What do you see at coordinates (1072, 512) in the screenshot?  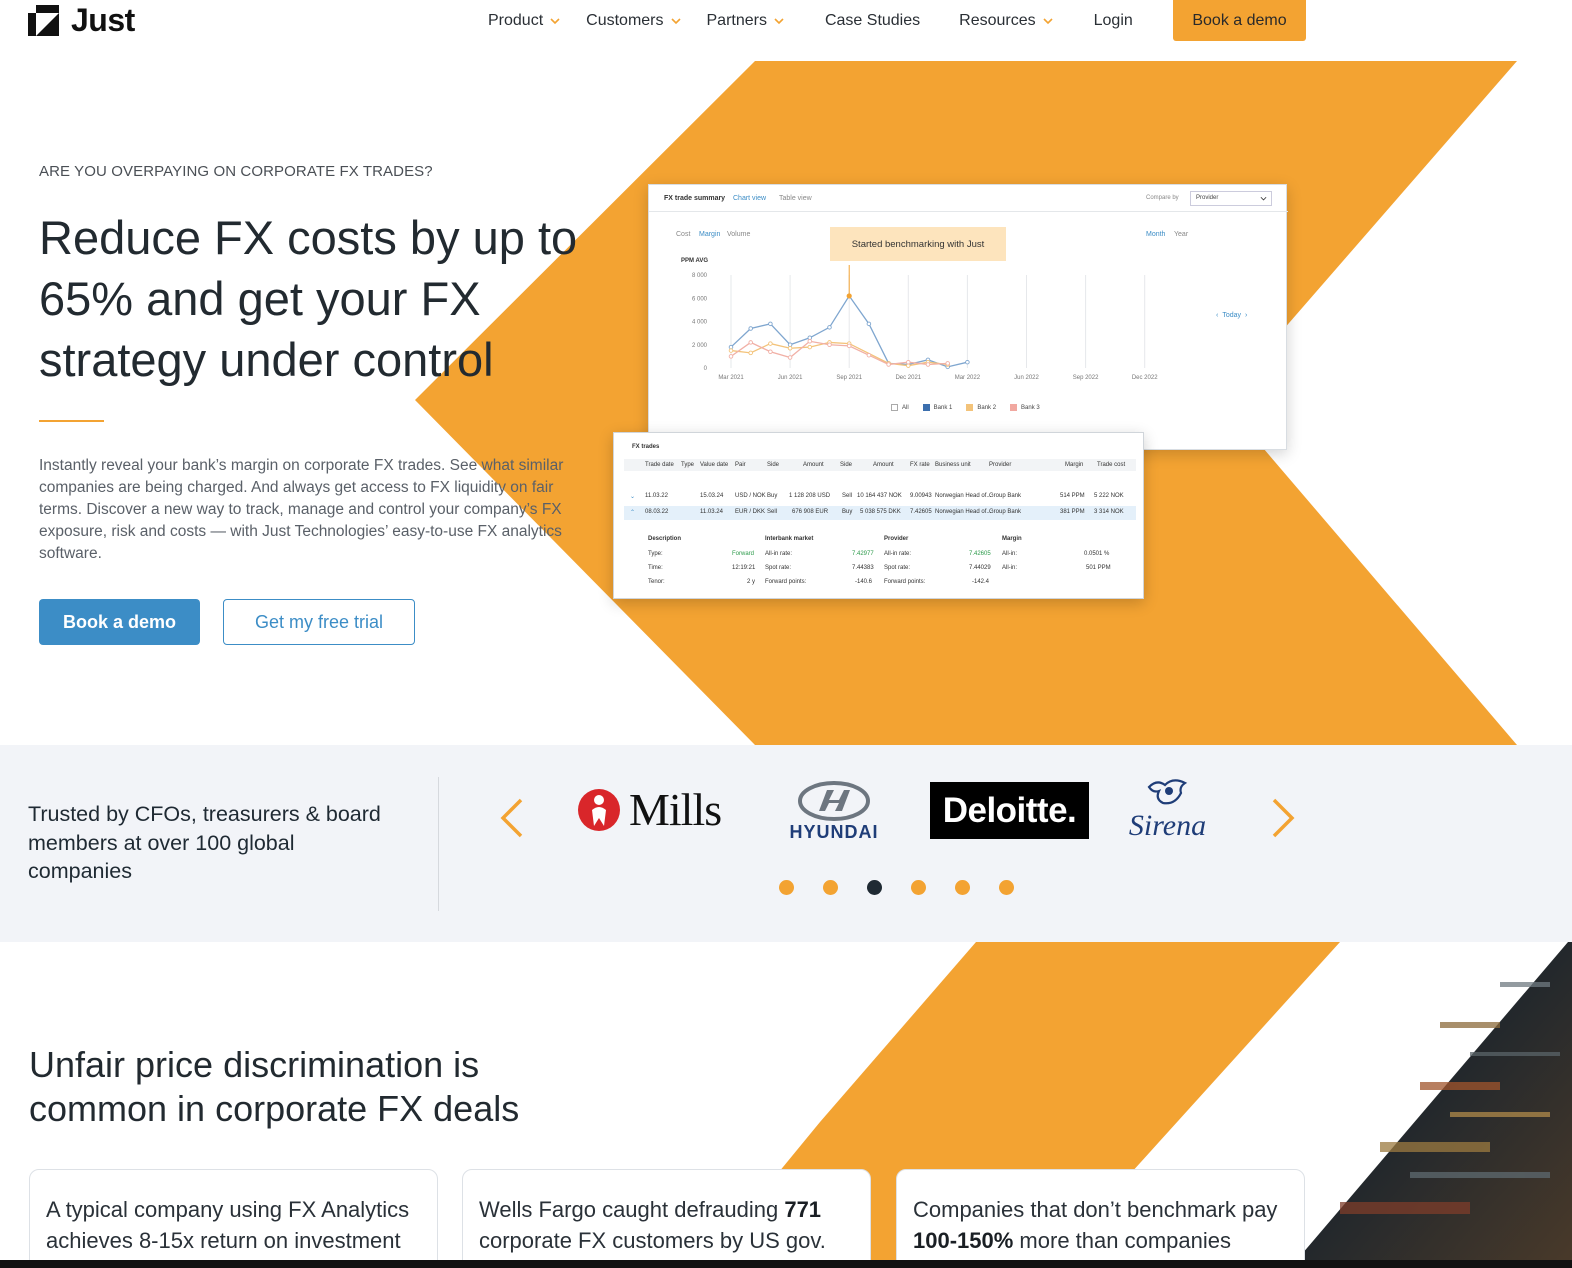 I see `cell-margin: 381 PPM` at bounding box center [1072, 512].